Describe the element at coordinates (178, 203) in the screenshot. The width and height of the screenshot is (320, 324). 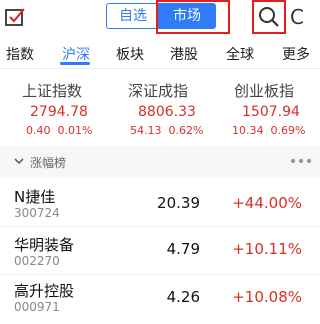
I see `stock-price: 20.39` at that location.